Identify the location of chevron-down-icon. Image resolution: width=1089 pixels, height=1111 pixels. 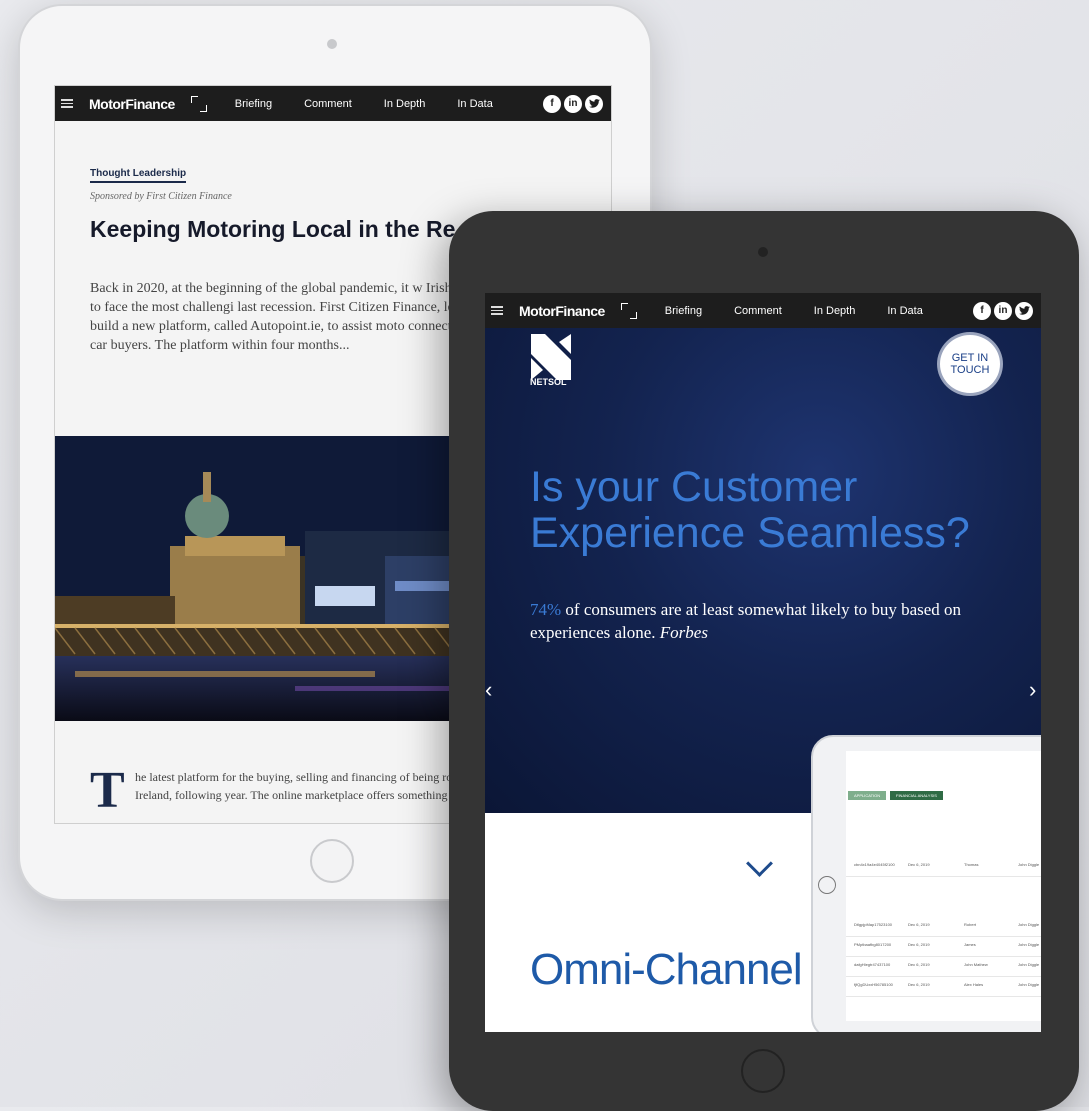
(759, 863).